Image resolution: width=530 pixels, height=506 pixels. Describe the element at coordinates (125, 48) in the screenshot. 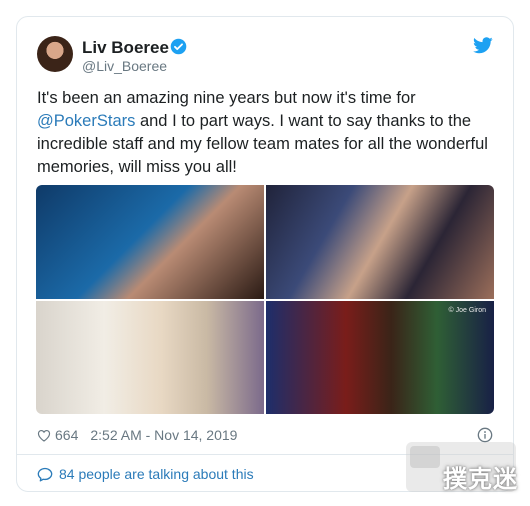

I see `author-name: Liv Boeree` at that location.